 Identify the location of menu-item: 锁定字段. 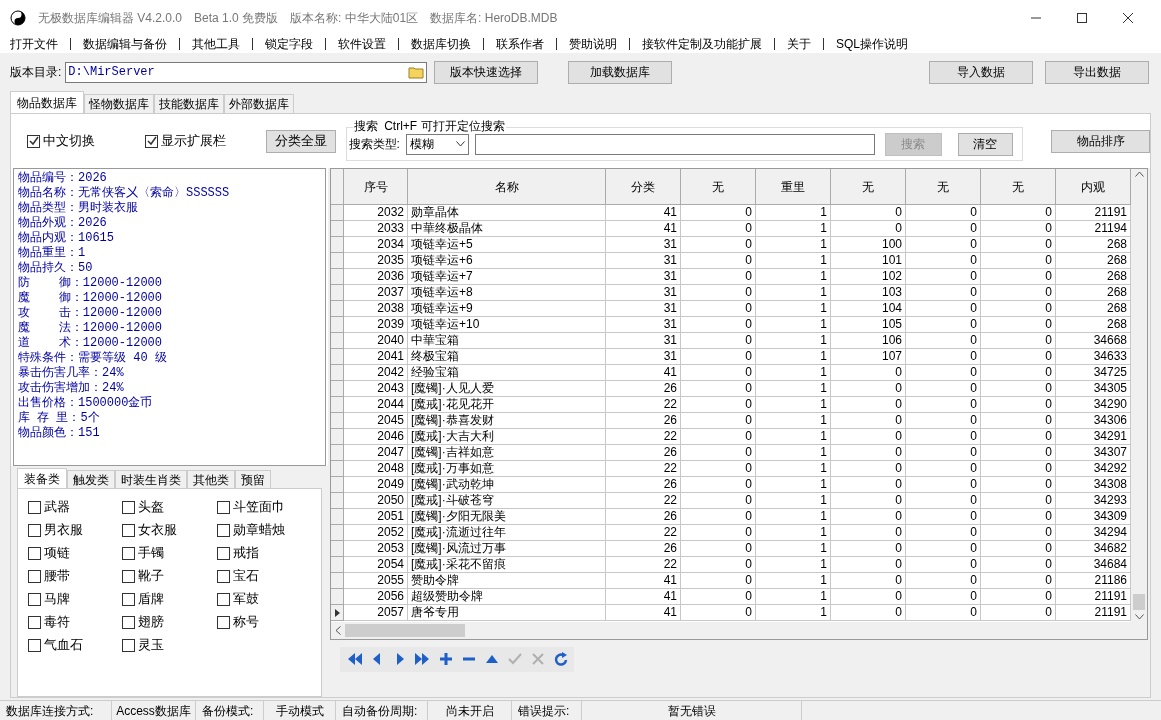
(289, 44).